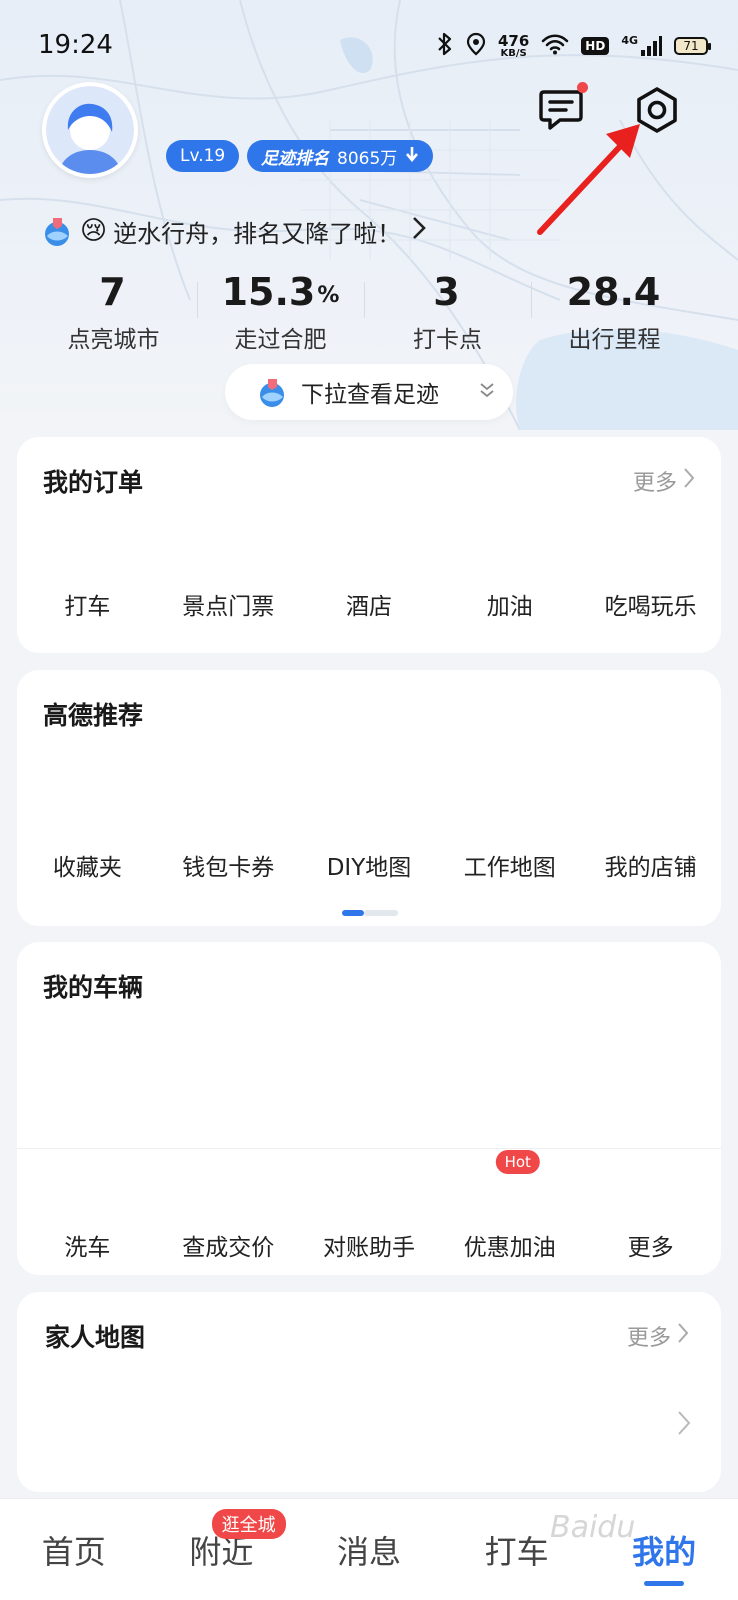 Image resolution: width=738 pixels, height=1600 pixels. What do you see at coordinates (94, 231) in the screenshot?
I see `sad-emoji-icon: 😢` at bounding box center [94, 231].